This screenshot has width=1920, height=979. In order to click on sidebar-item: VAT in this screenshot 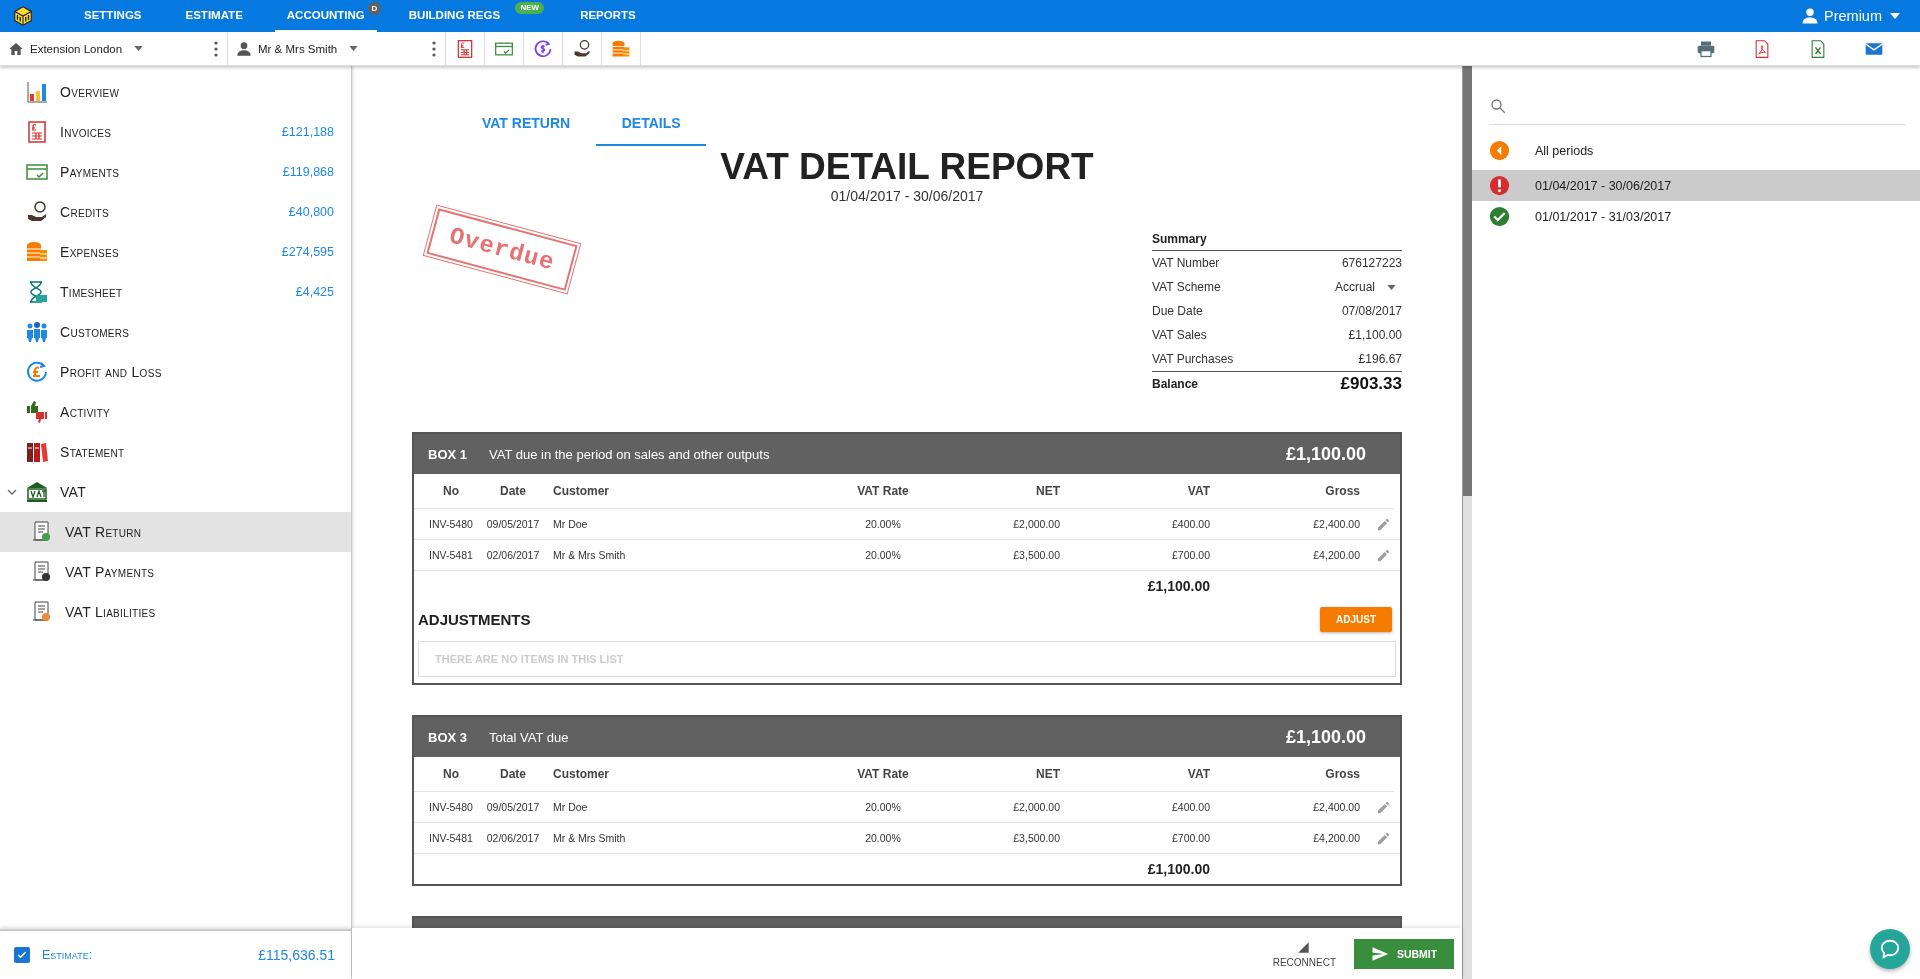, I will do `click(175, 492)`.